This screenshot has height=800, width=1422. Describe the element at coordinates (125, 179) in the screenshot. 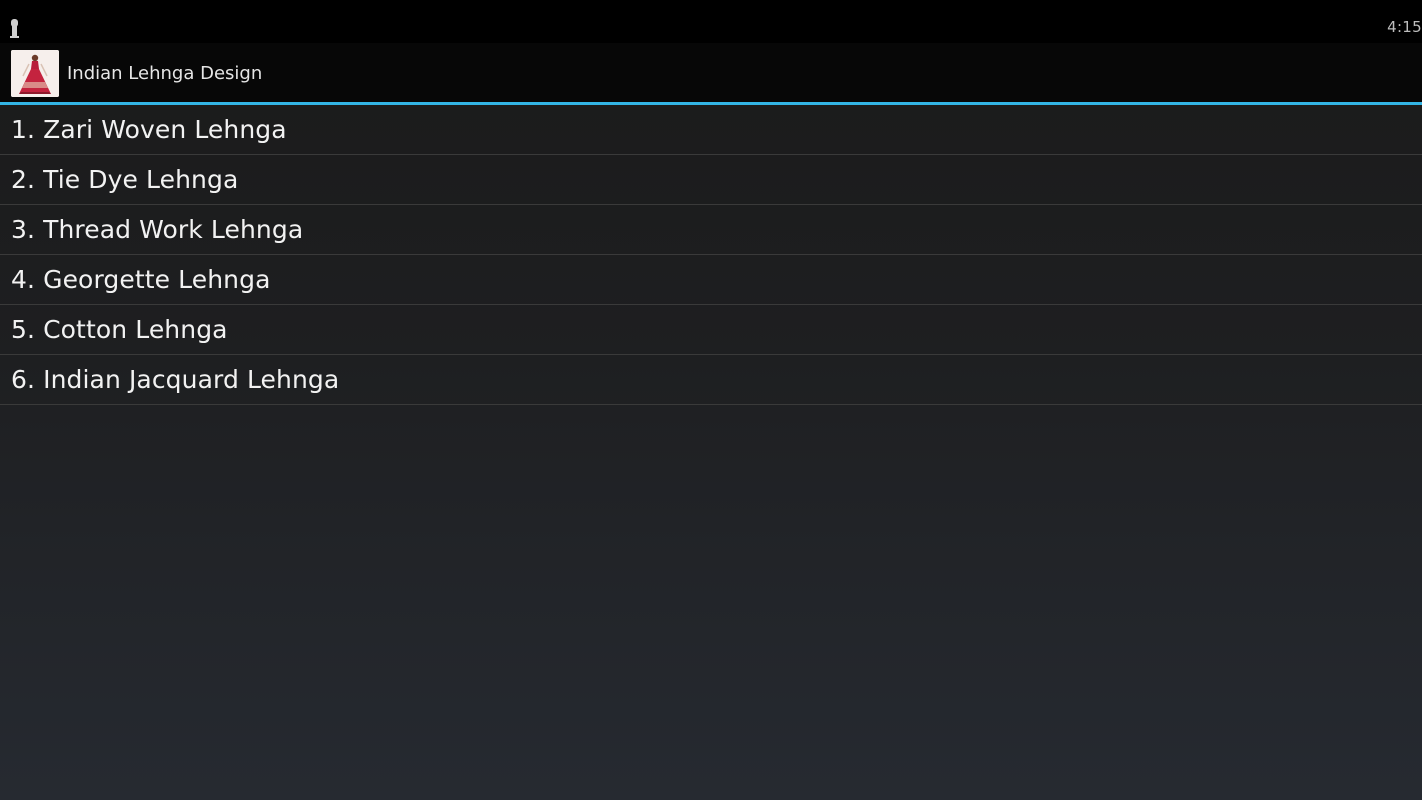

I see `list-item-label: 2. Tie Dye Lehnga` at that location.